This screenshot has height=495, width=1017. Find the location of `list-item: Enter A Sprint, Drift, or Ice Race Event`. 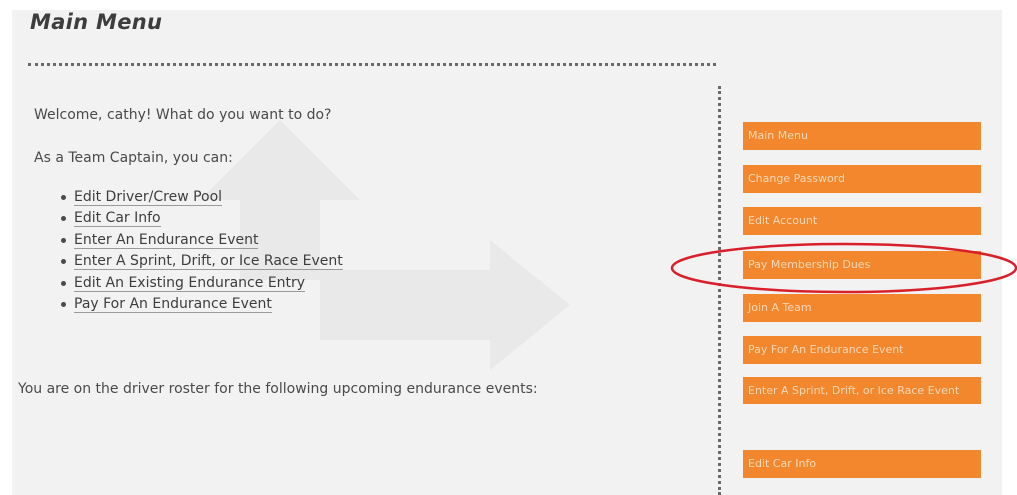

list-item: Enter A Sprint, Drift, or Ice Race Event is located at coordinates (202, 261).